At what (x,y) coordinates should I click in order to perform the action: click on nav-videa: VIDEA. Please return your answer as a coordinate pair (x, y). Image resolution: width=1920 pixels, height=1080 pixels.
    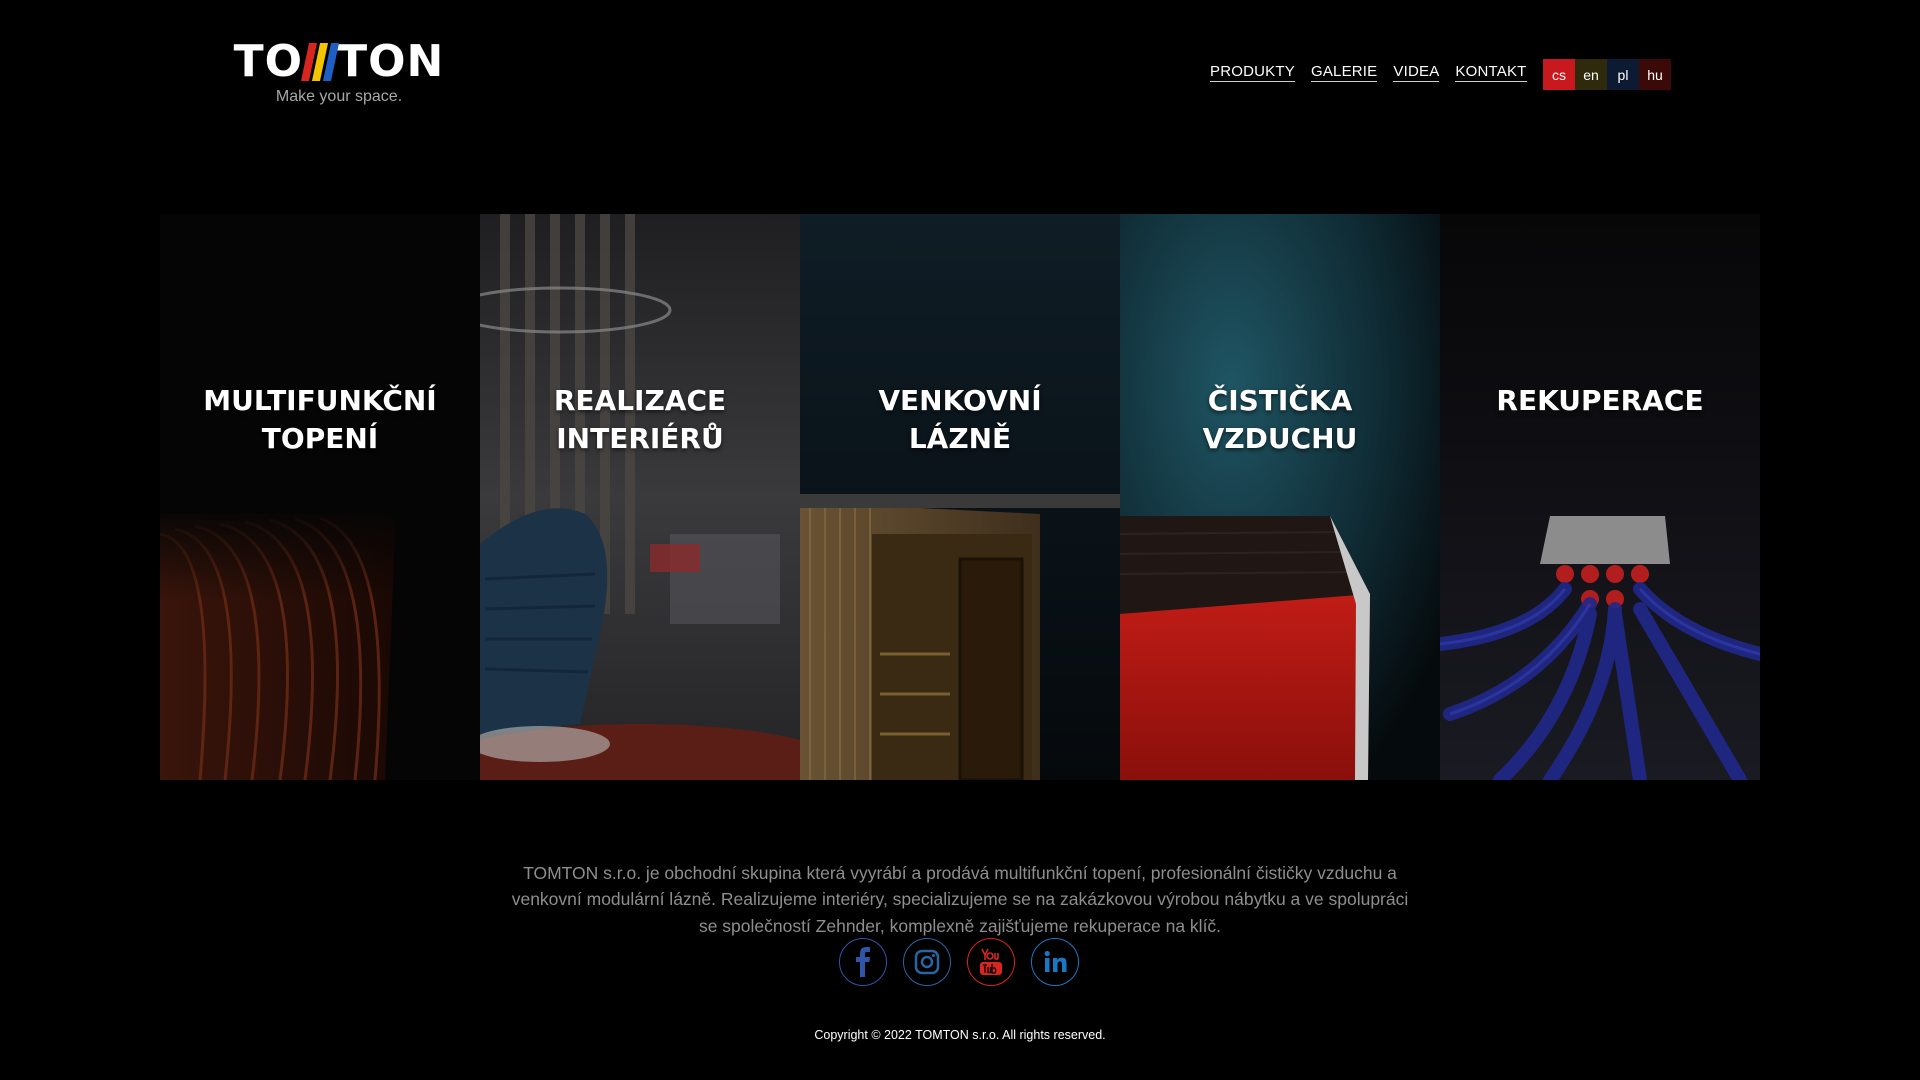
    Looking at the image, I should click on (1416, 72).